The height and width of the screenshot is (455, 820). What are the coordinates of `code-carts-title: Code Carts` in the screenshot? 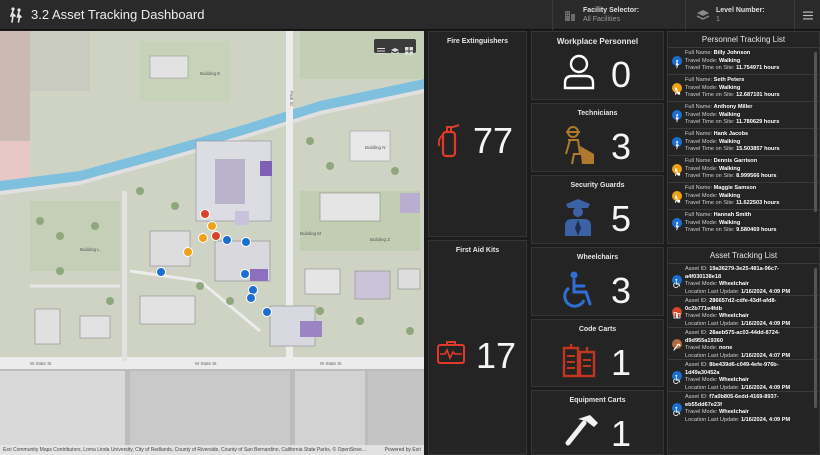 It's located at (597, 329).